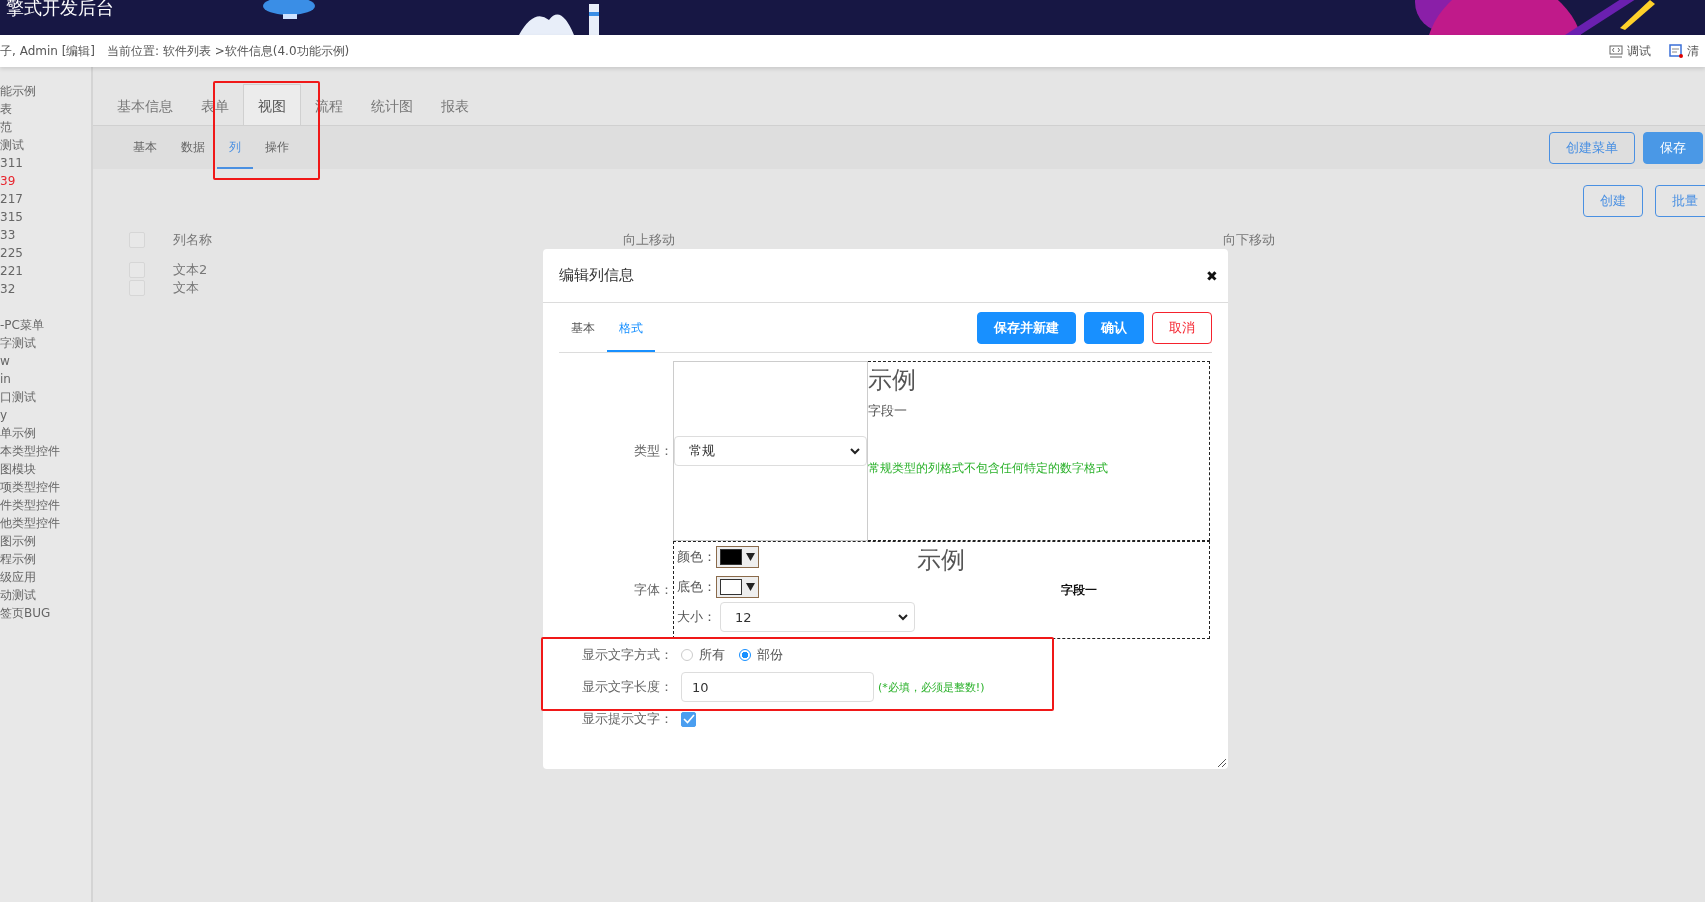 This screenshot has height=902, width=1705. What do you see at coordinates (1212, 275) in the screenshot?
I see `close-button: ✖` at bounding box center [1212, 275].